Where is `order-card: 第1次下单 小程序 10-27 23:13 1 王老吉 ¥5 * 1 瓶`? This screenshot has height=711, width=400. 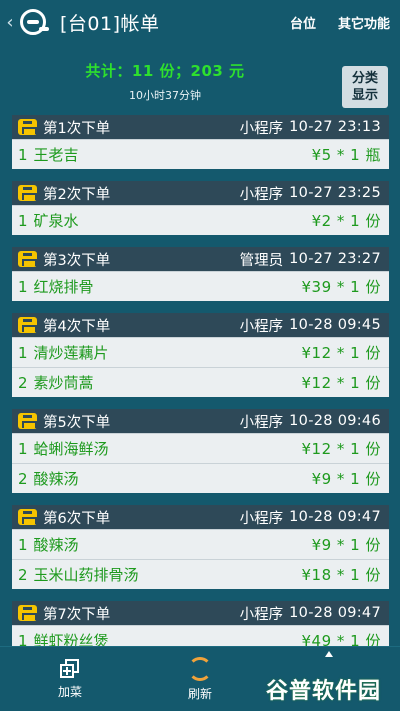
order-card: 第1次下单 小程序 10-27 23:13 1 王老吉 ¥5 * 1 瓶 is located at coordinates (200, 142).